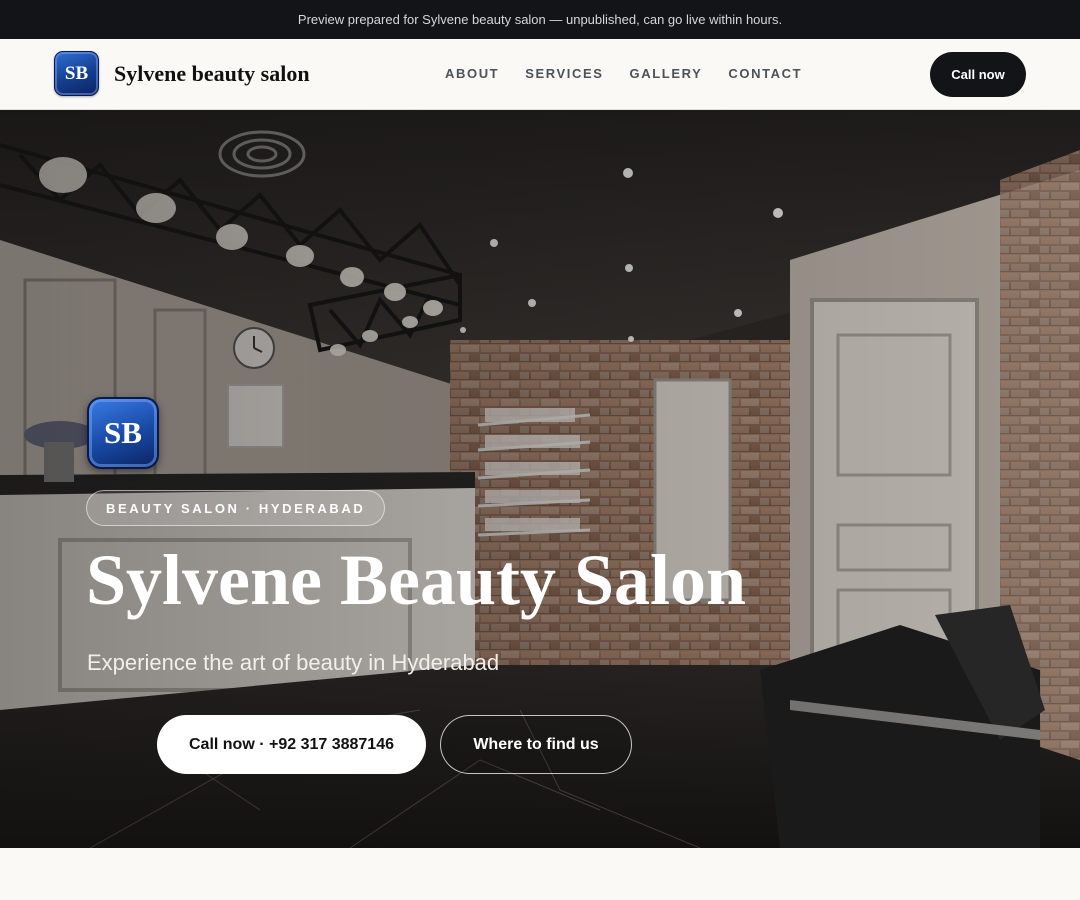 The height and width of the screenshot is (900, 1080). What do you see at coordinates (765, 73) in the screenshot?
I see `nav-link-contact: CONTACT` at bounding box center [765, 73].